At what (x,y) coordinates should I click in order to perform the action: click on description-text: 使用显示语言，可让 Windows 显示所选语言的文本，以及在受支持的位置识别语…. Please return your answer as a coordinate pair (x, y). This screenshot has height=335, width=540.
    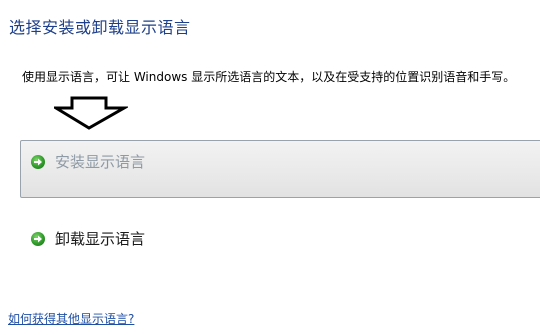
    Looking at the image, I should click on (269, 77).